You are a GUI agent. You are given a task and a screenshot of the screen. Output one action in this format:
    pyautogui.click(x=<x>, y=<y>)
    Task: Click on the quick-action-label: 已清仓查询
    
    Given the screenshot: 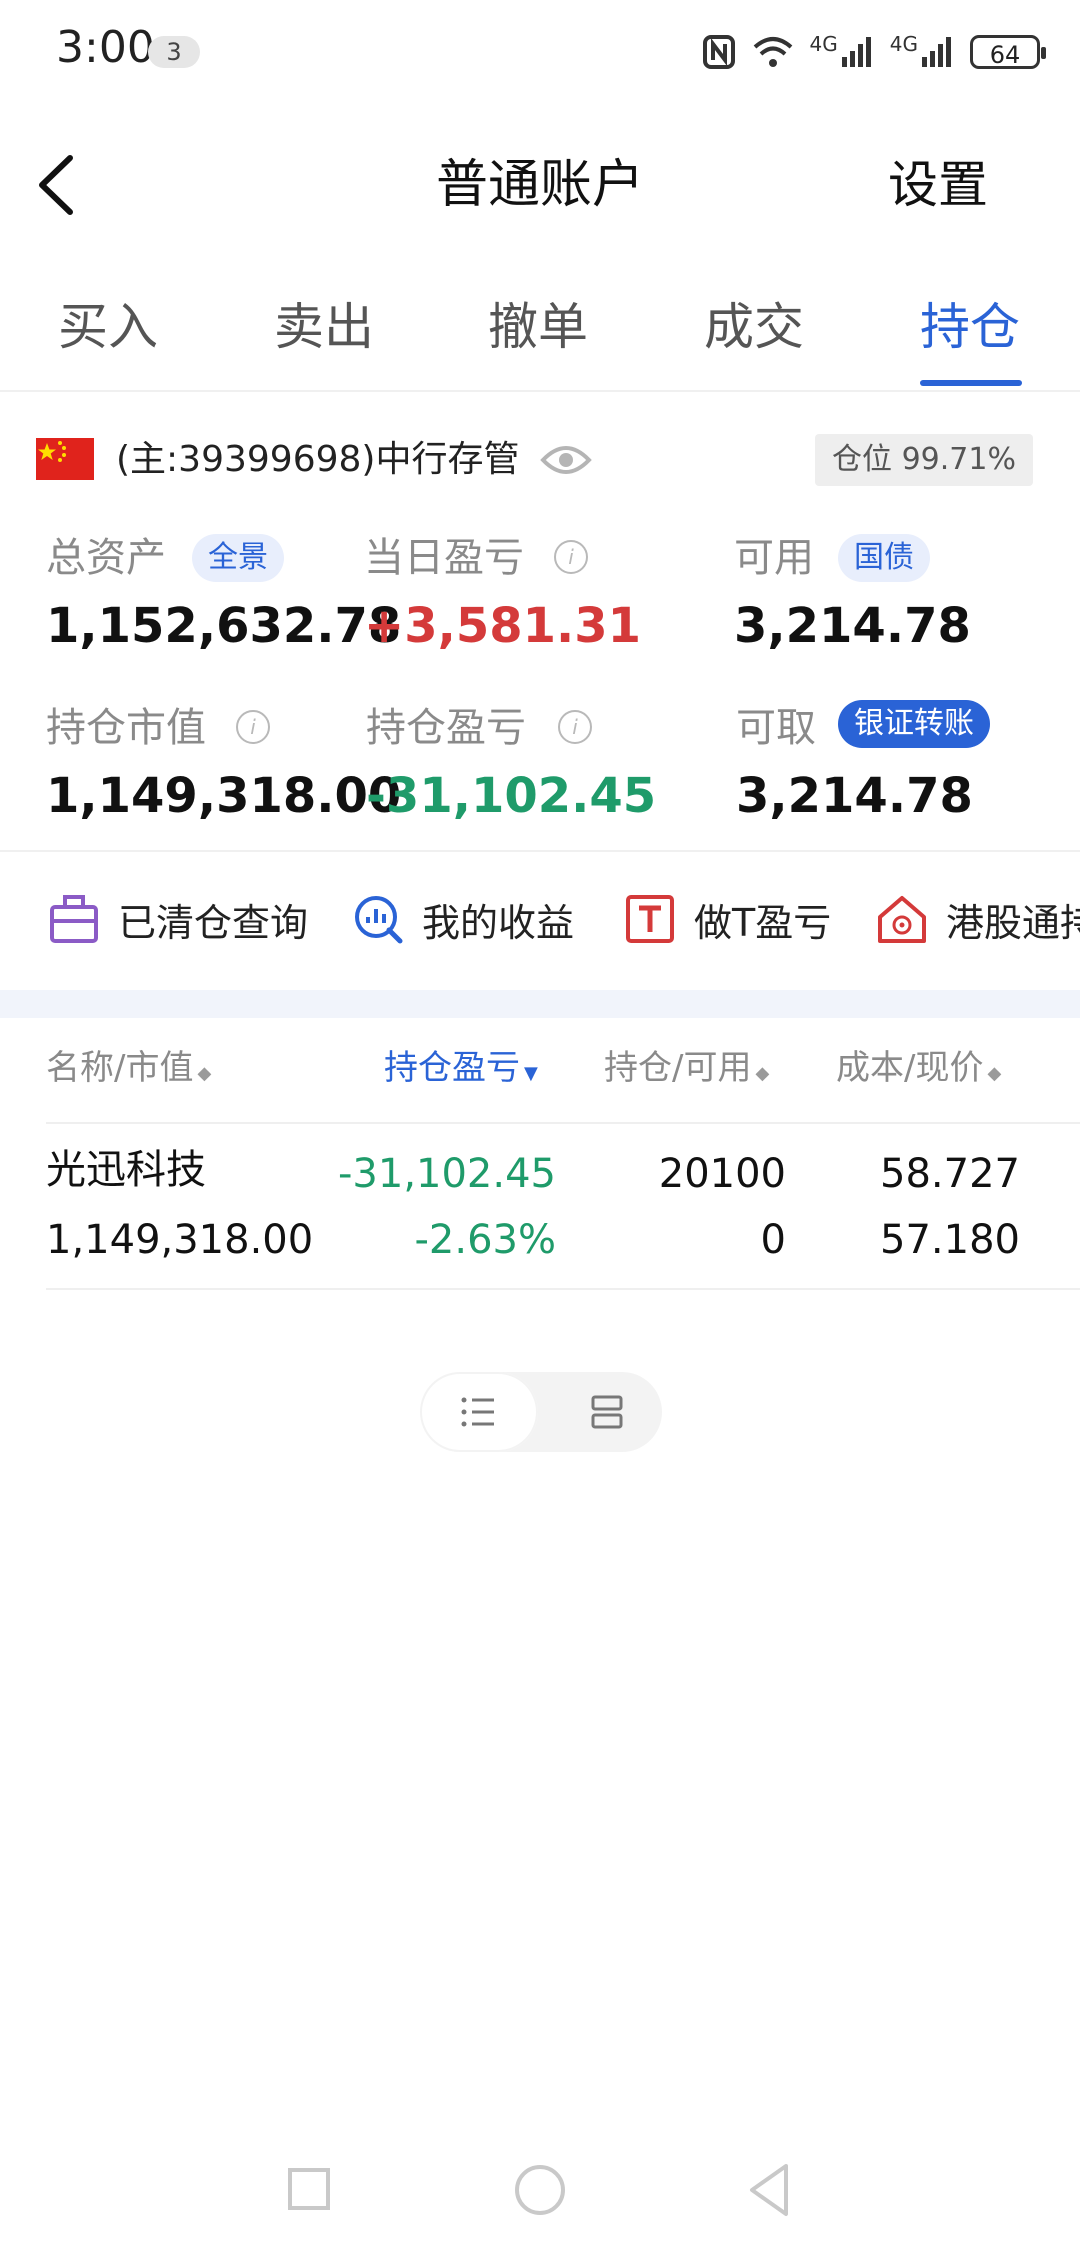 What is the action you would take?
    pyautogui.click(x=213, y=922)
    